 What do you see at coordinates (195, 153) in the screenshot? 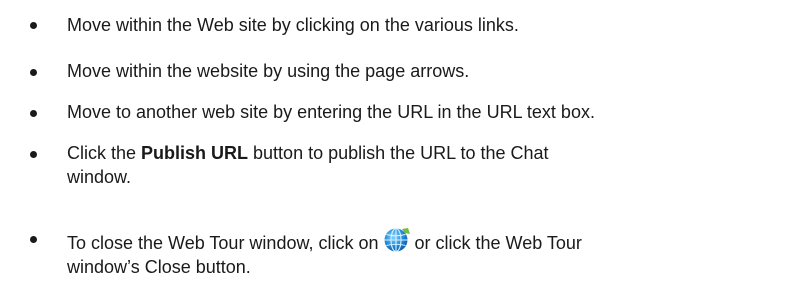
I see `publish-url-label: Publish URL` at bounding box center [195, 153].